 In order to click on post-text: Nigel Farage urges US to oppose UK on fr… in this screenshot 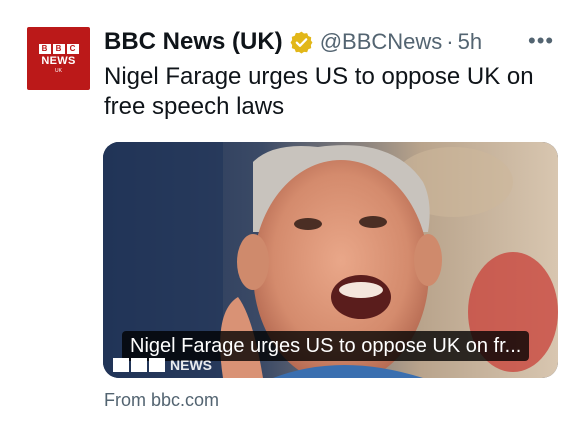, I will do `click(319, 91)`.